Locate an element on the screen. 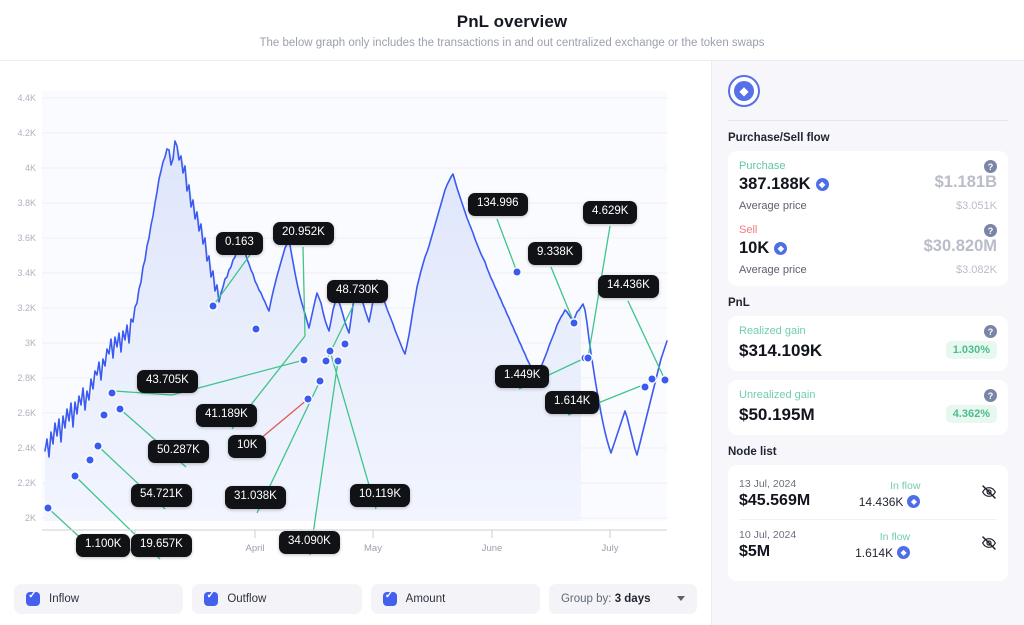 The image size is (1024, 625). chart-annotation-chip: 54.721K is located at coordinates (161, 495).